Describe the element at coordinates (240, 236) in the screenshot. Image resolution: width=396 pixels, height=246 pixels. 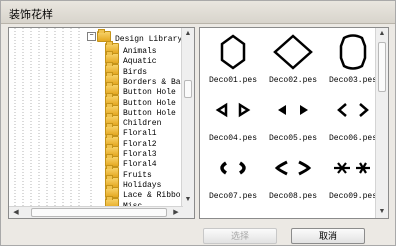
I see `select-button: 选择` at that location.